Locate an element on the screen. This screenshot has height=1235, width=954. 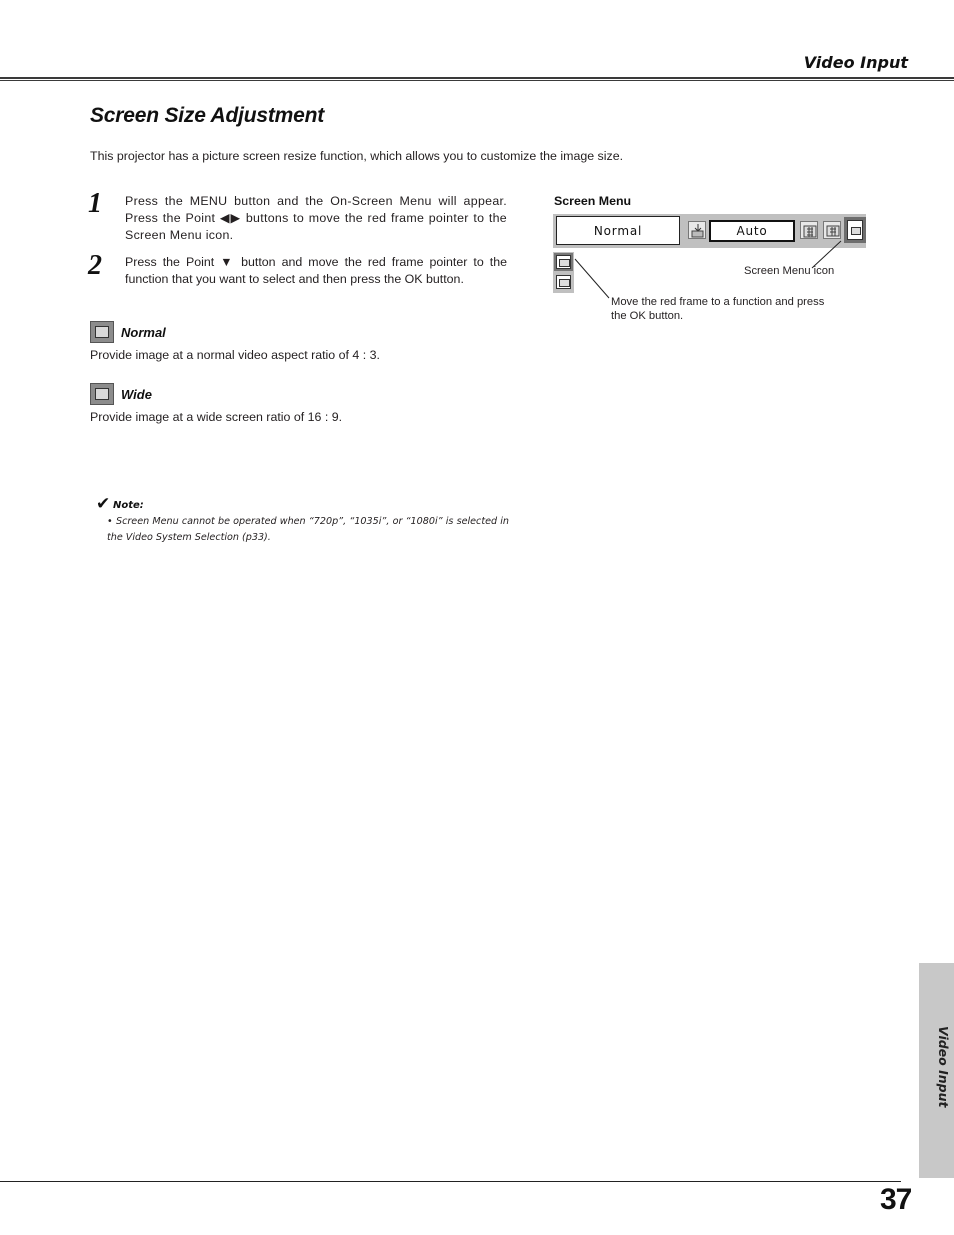
normal-screen-icon is located at coordinates (102, 332).